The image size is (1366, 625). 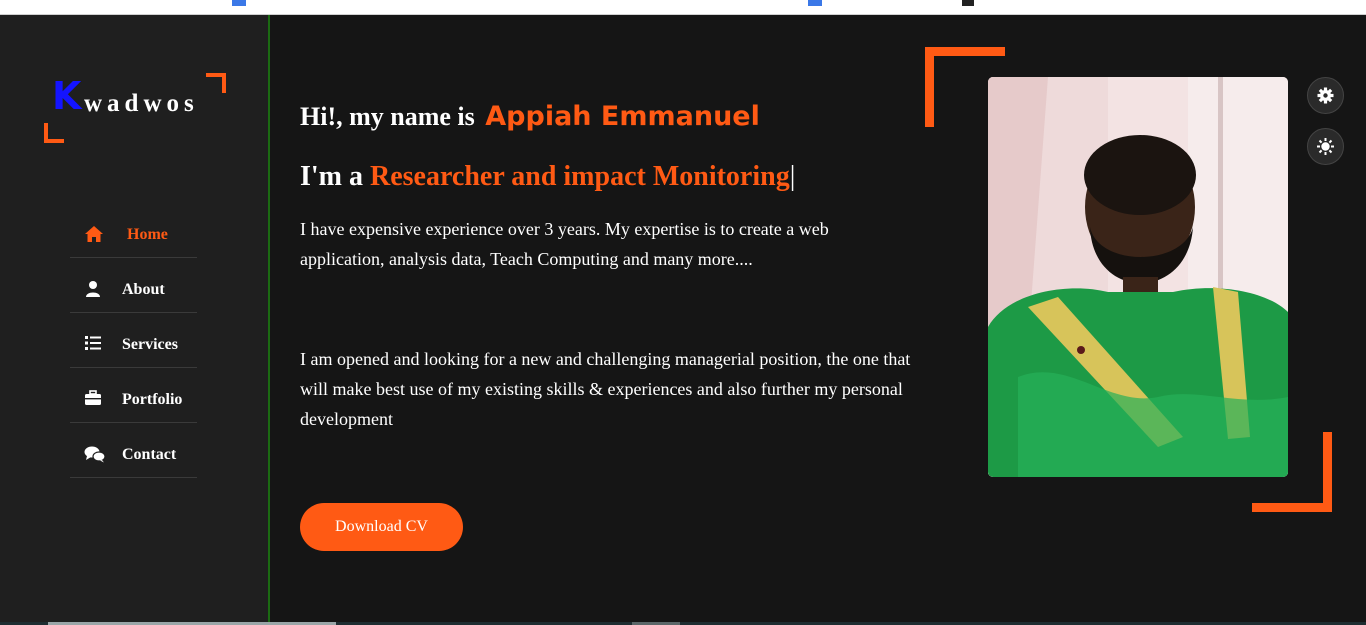 I want to click on list-icon, so click(x=94, y=345).